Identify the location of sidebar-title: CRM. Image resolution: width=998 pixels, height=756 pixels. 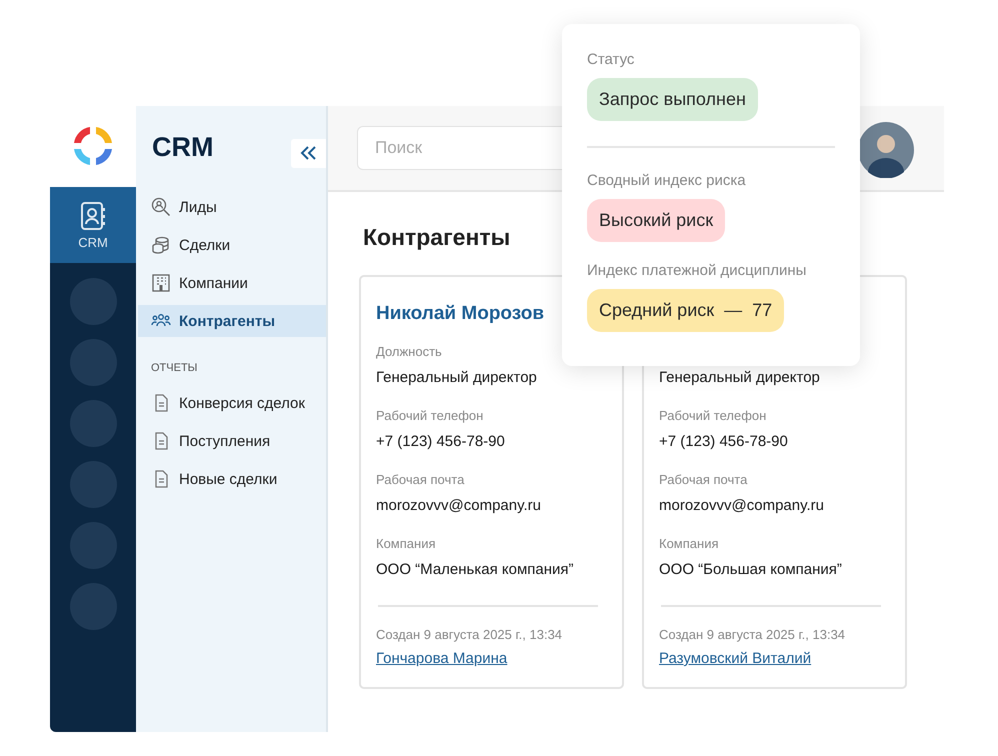
(183, 147).